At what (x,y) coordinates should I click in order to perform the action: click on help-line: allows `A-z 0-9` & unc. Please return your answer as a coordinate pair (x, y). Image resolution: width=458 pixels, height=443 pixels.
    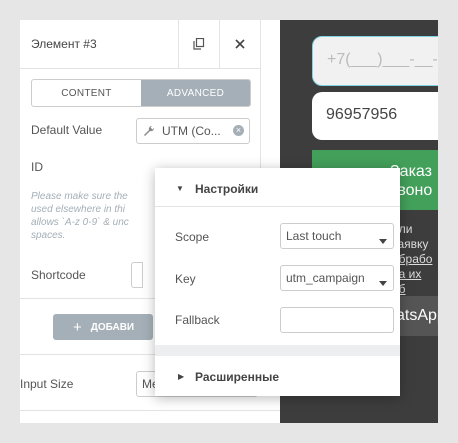
    Looking at the image, I should click on (80, 222).